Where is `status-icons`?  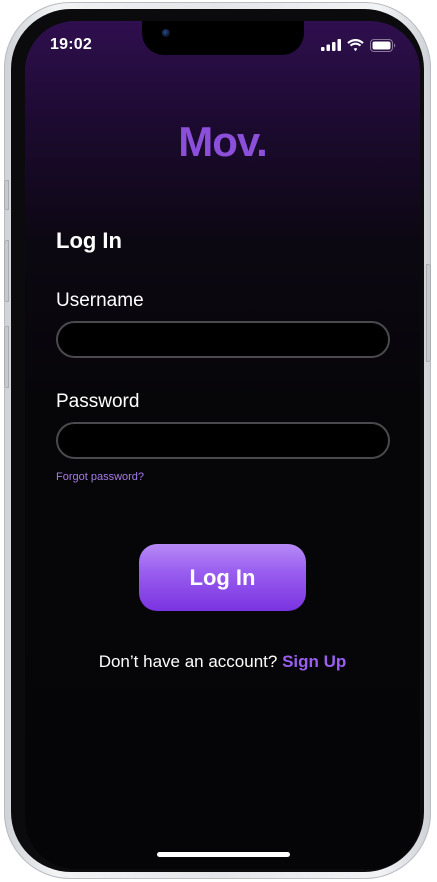
status-icons is located at coordinates (358, 45).